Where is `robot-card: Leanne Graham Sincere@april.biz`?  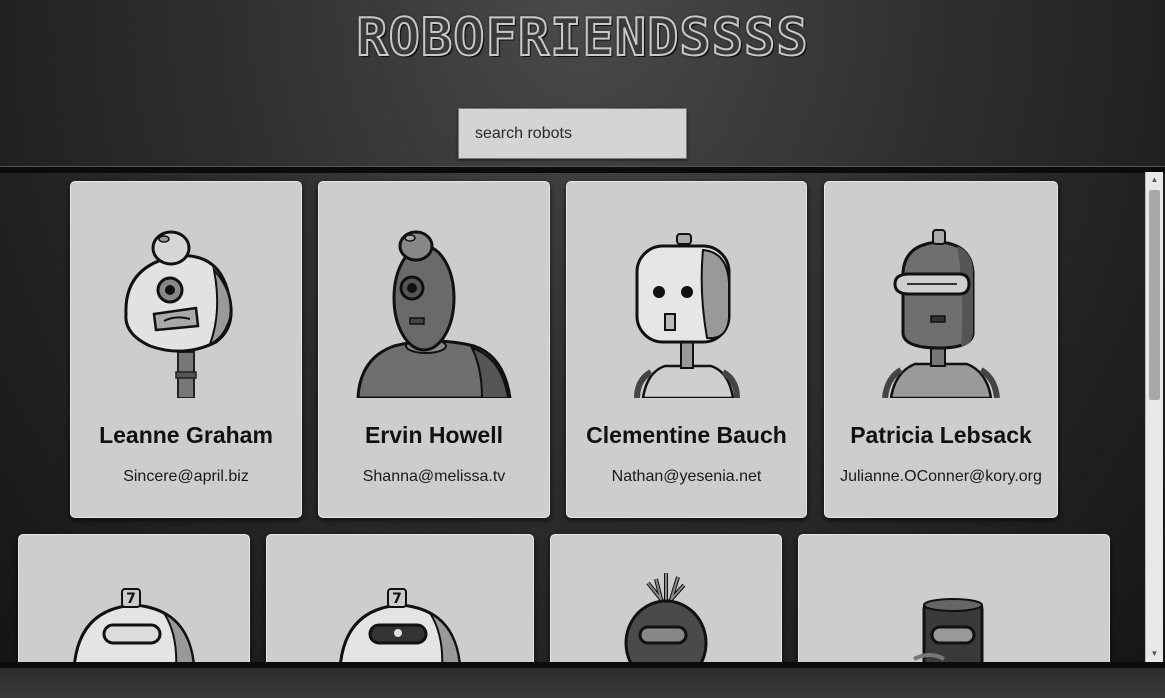 robot-card: Leanne Graham Sincere@april.biz is located at coordinates (186, 349).